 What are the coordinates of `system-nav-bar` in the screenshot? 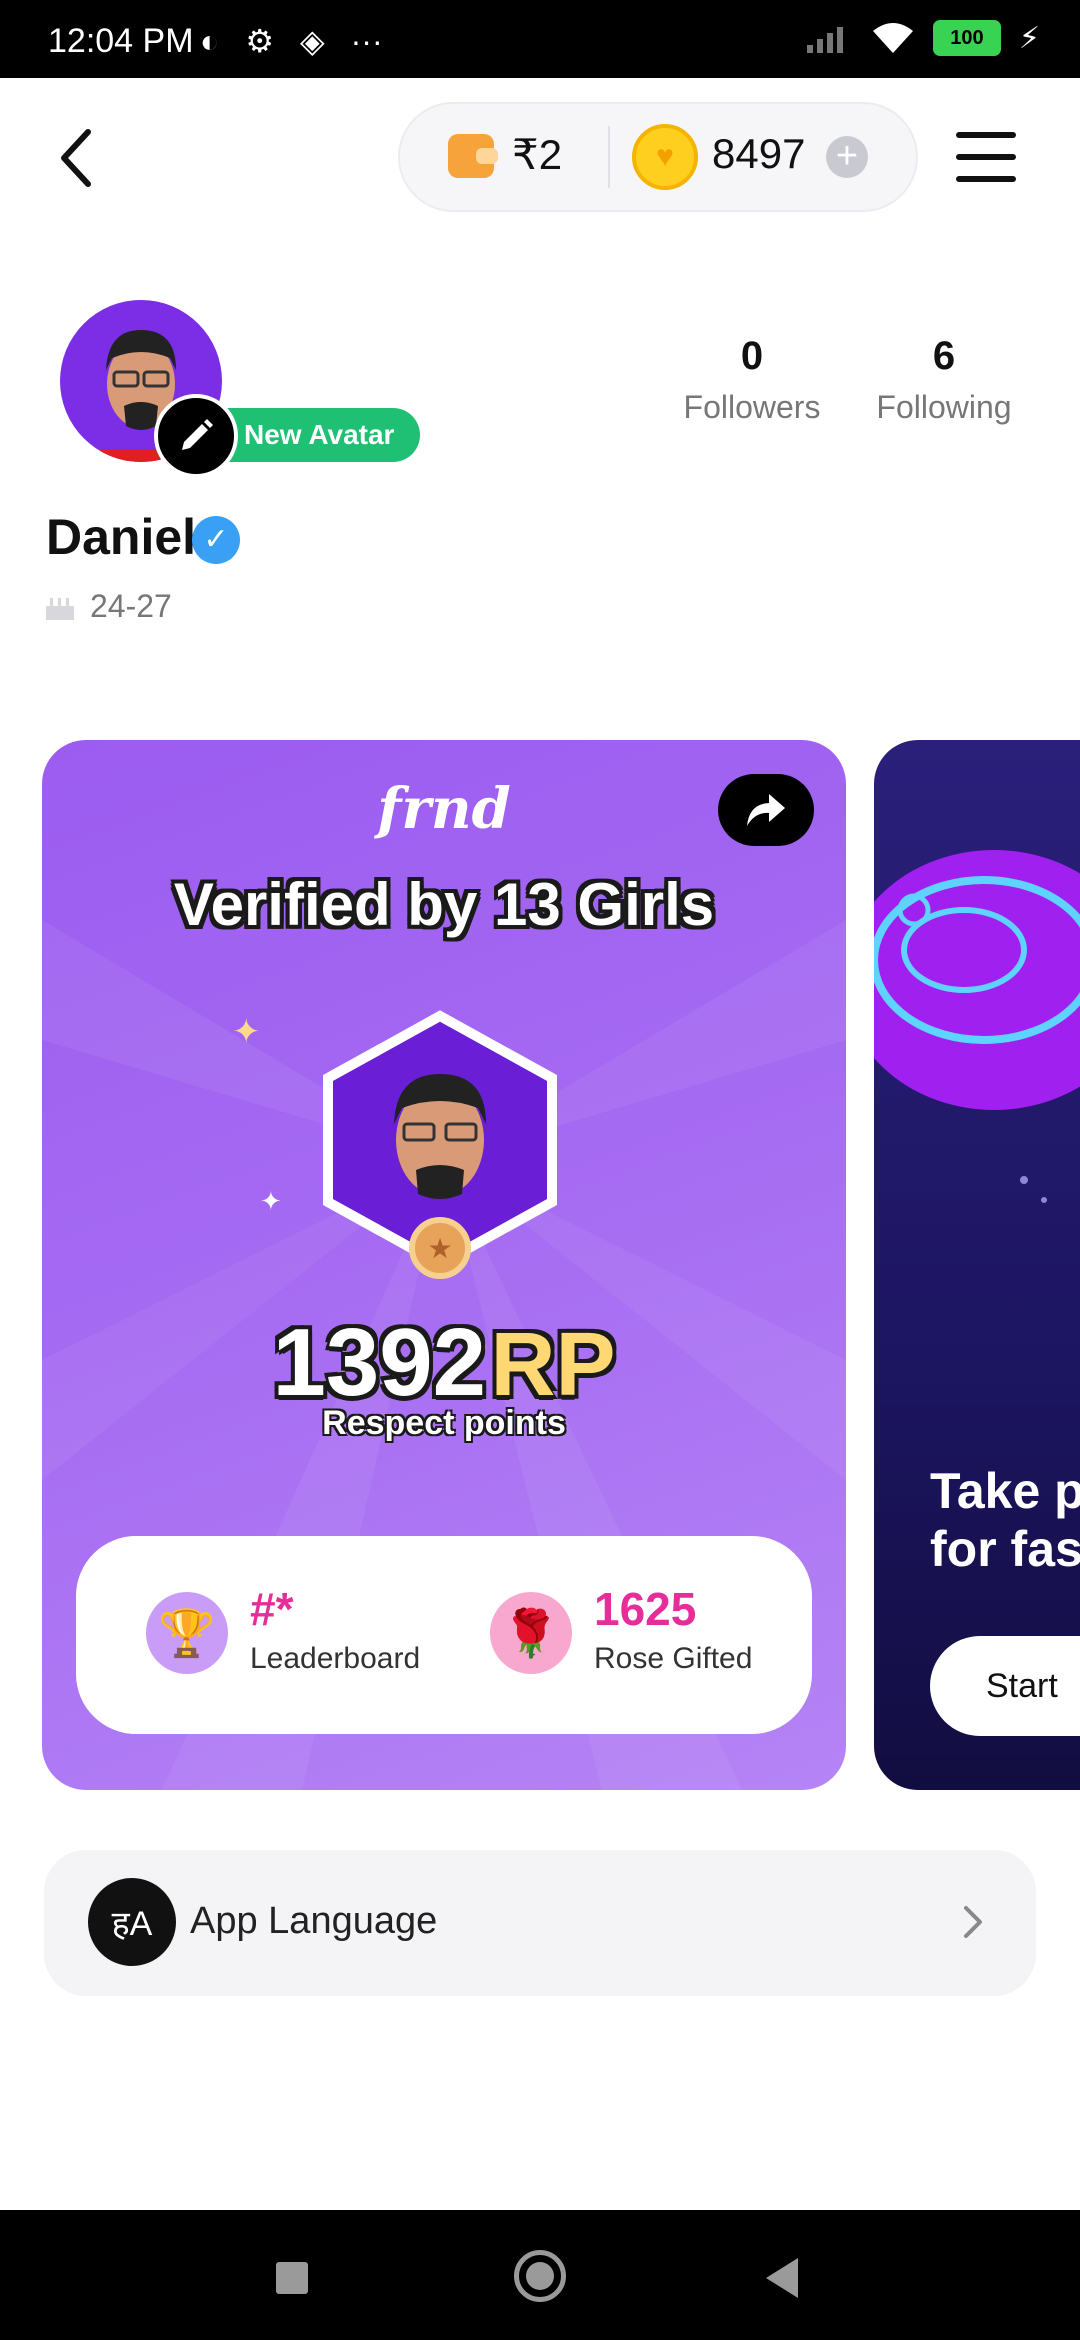 It's located at (540, 2275).